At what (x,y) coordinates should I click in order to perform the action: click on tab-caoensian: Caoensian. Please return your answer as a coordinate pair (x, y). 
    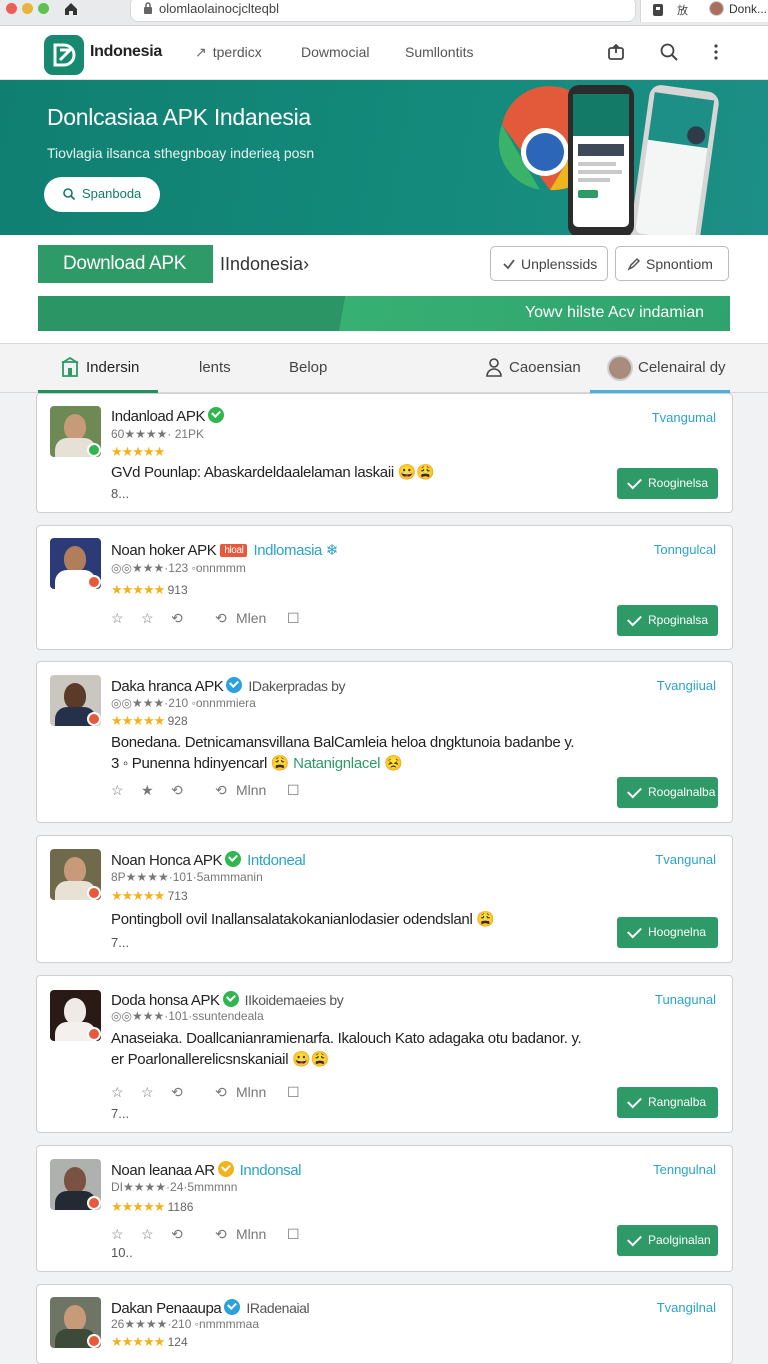
    Looking at the image, I should click on (545, 367).